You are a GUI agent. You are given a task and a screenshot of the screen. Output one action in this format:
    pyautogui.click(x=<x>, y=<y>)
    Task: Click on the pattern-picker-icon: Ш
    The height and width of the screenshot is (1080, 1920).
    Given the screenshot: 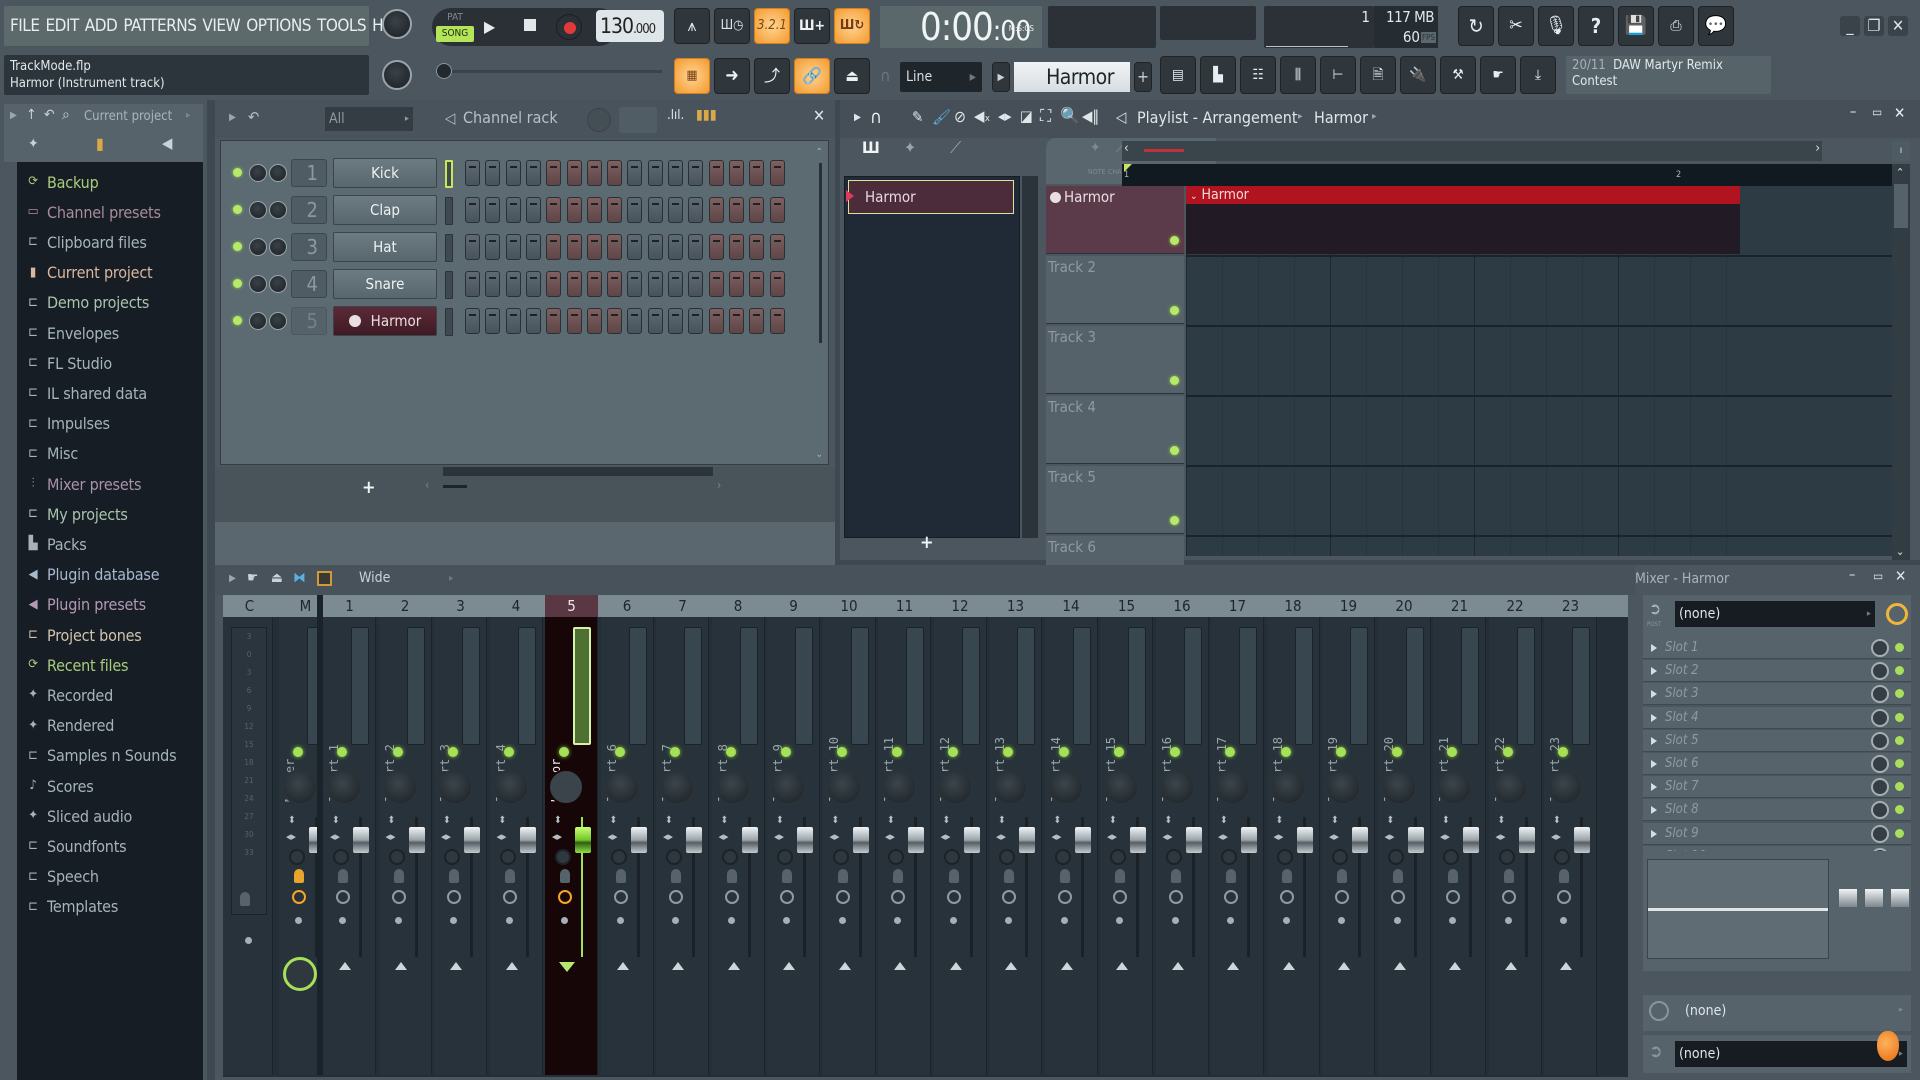 What is the action you would take?
    pyautogui.click(x=871, y=147)
    